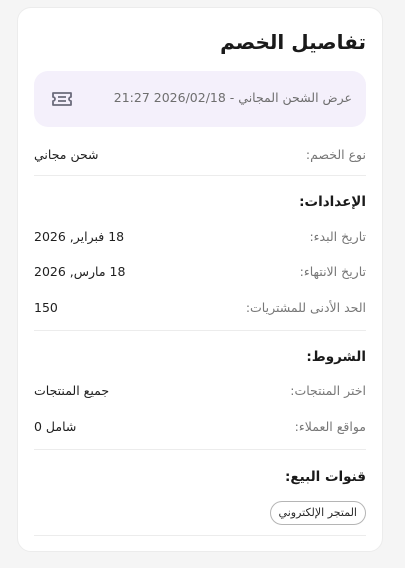 Image resolution: width=405 pixels, height=568 pixels. What do you see at coordinates (335, 154) in the screenshot?
I see `discount-type-label: نوع الخصم:` at bounding box center [335, 154].